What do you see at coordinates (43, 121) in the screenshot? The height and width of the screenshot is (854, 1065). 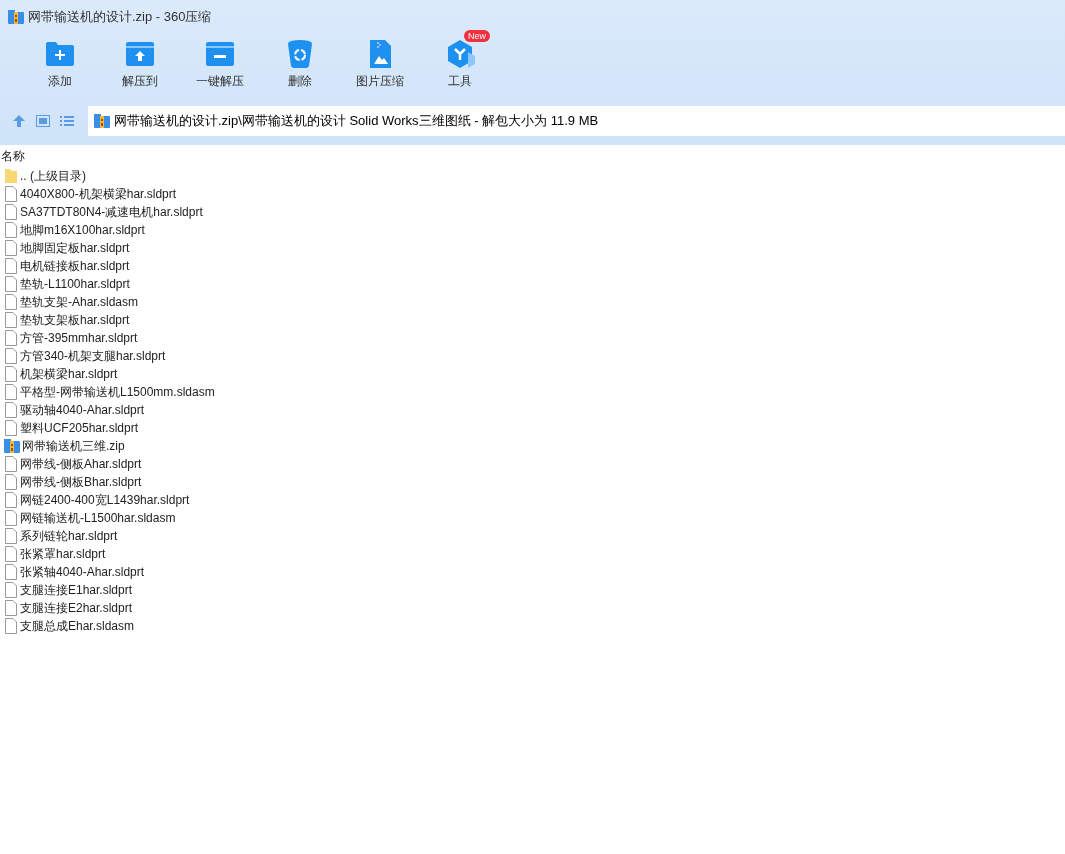 I see `thumbnail-view-icon` at bounding box center [43, 121].